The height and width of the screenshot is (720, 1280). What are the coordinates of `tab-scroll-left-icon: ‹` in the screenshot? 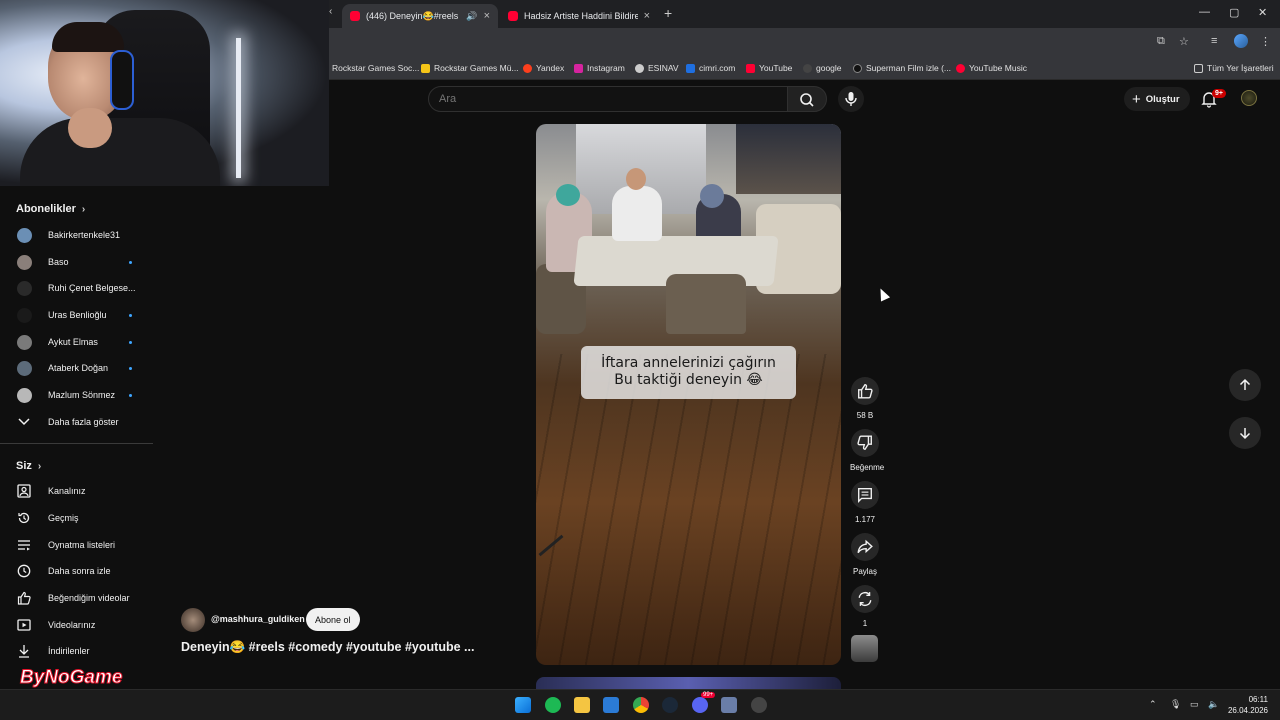 It's located at (330, 11).